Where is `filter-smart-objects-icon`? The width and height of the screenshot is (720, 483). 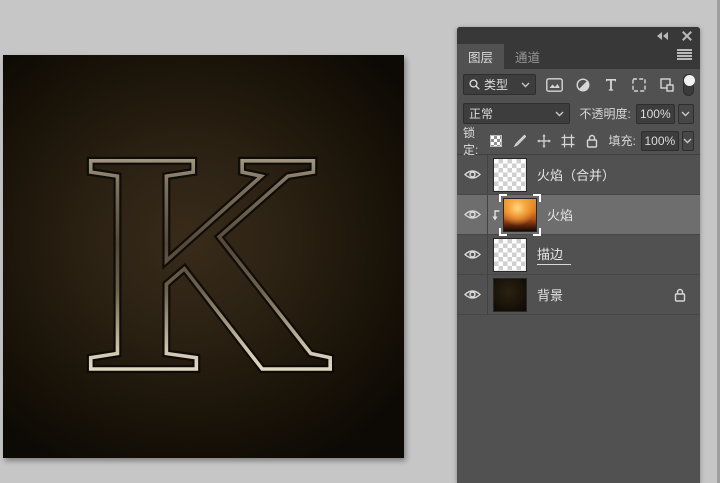
filter-smart-objects-icon is located at coordinates (666, 84).